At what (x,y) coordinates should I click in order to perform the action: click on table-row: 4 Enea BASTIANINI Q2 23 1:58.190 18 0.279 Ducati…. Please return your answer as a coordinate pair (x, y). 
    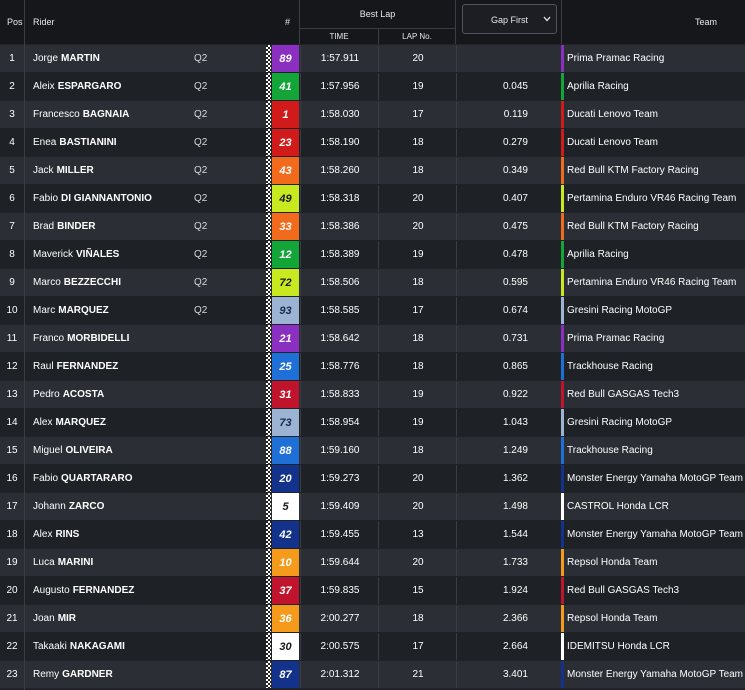
    Looking at the image, I should click on (372, 142).